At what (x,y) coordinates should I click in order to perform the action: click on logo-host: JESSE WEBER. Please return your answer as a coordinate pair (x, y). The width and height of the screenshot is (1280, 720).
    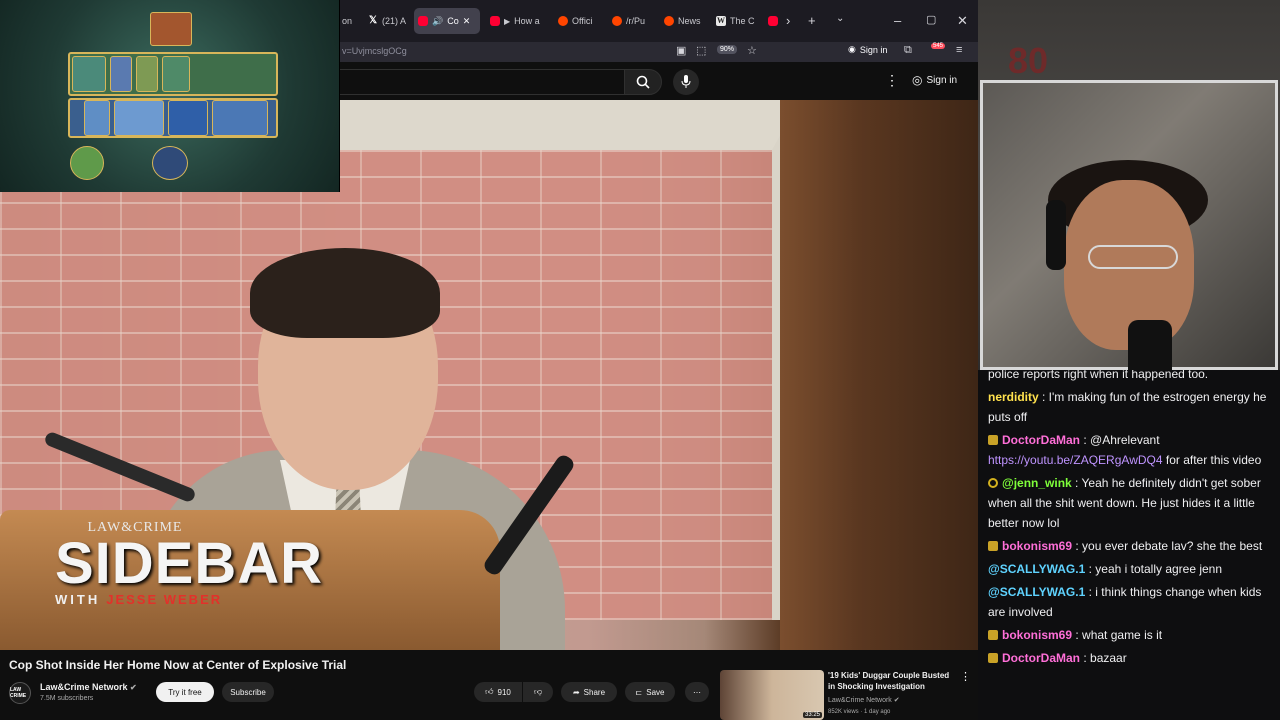
    Looking at the image, I should click on (164, 599).